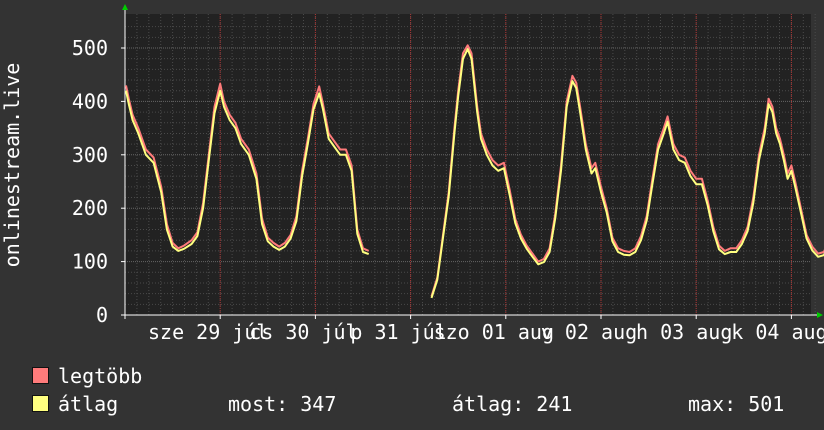  Describe the element at coordinates (98, 181) in the screenshot. I see `y-tick-labels: 0 100 200 300 400 500` at that location.